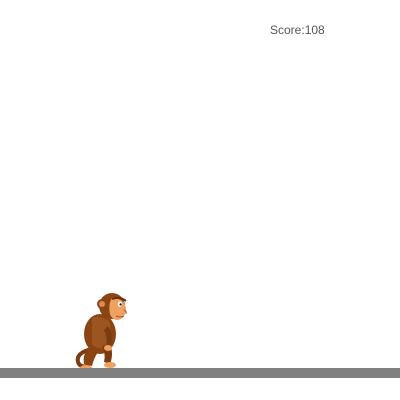  I want to click on score-display: Score:108, so click(297, 30).